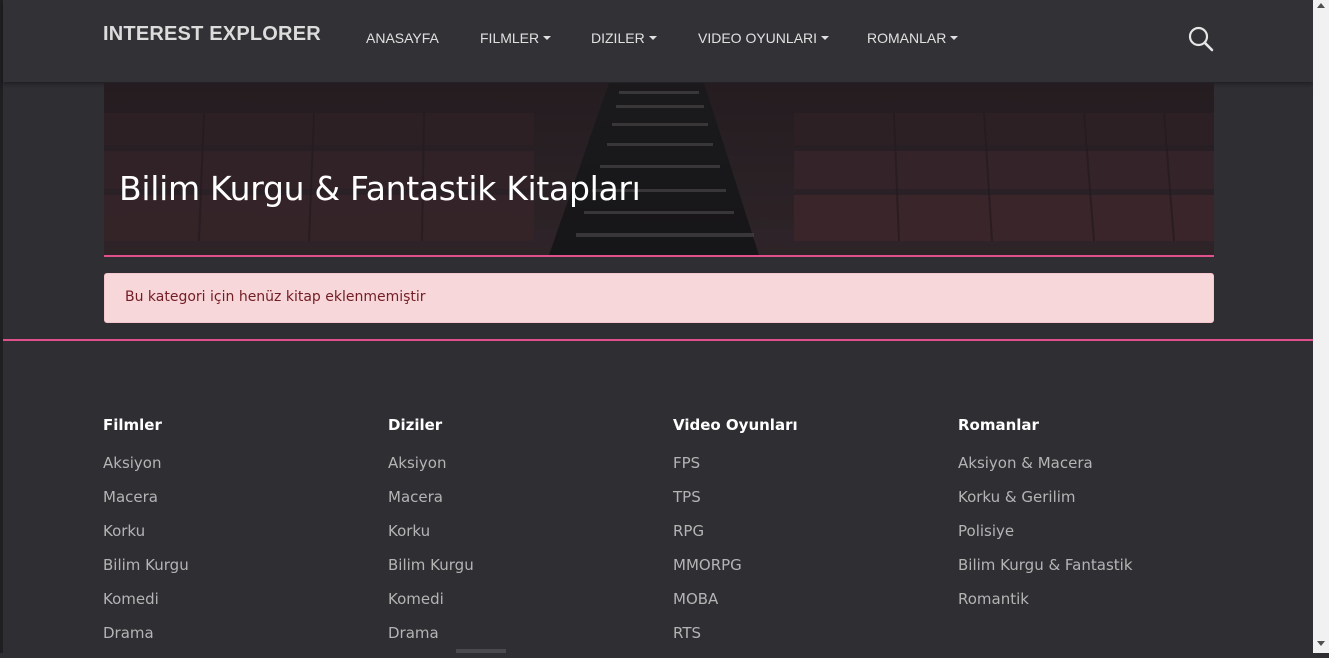 Image resolution: width=1329 pixels, height=658 pixels. What do you see at coordinates (758, 38) in the screenshot?
I see `nav-item-label: VIDEO OYUNLARI` at bounding box center [758, 38].